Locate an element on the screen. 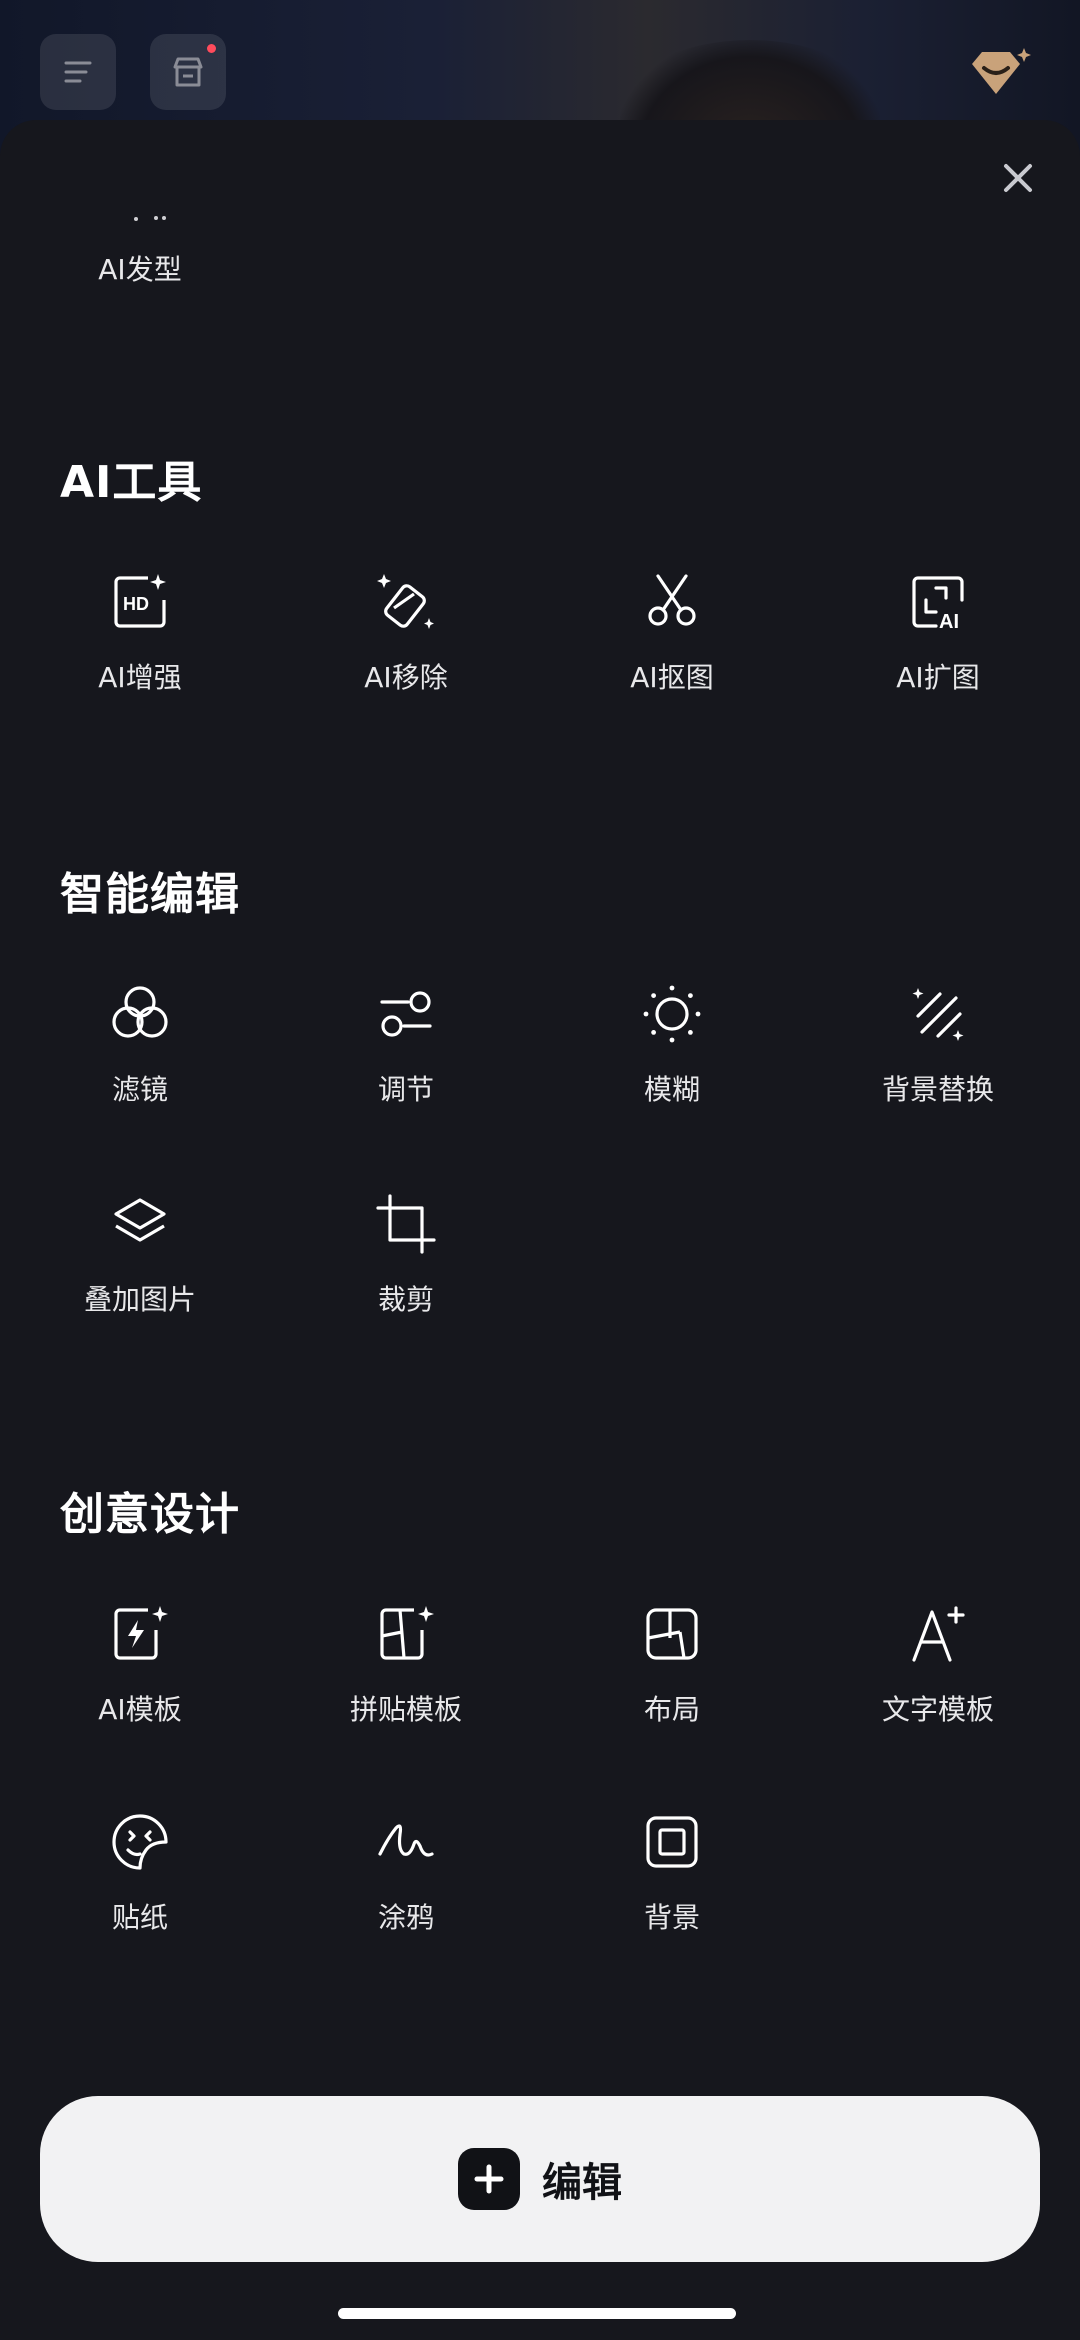 This screenshot has height=2340, width=1080. tool-label: AI扩图 is located at coordinates (938, 677).